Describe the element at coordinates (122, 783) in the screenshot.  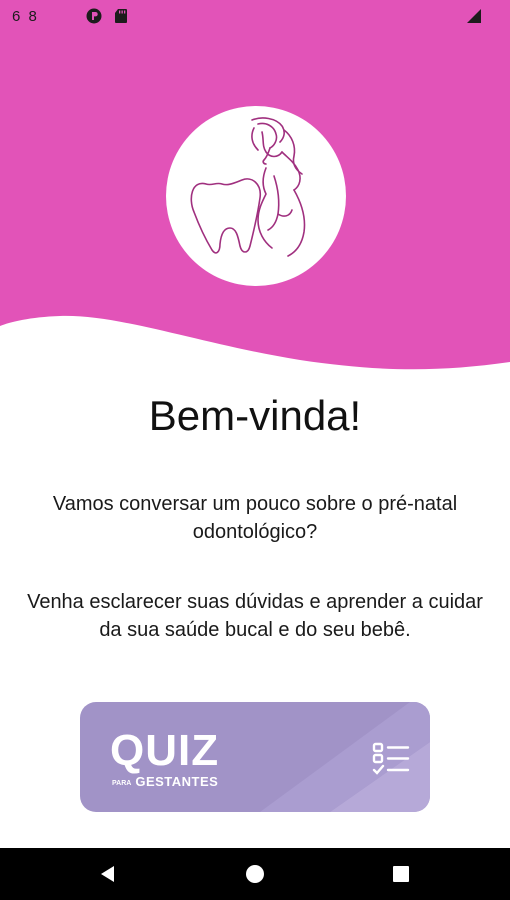
I see `quiz-subtitle-small: PARA` at that location.